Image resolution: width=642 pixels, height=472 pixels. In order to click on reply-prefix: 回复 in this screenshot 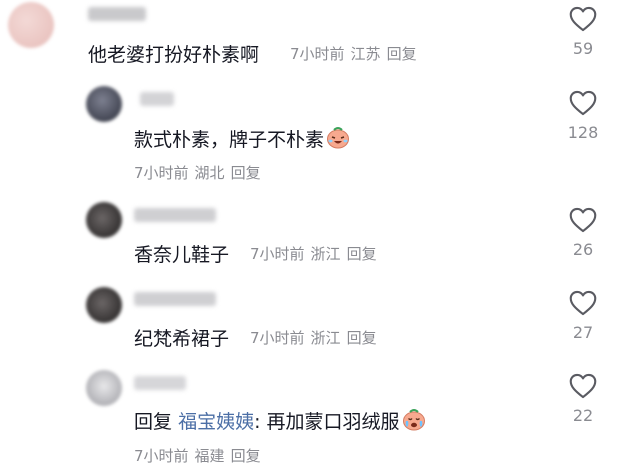, I will do `click(153, 422)`.